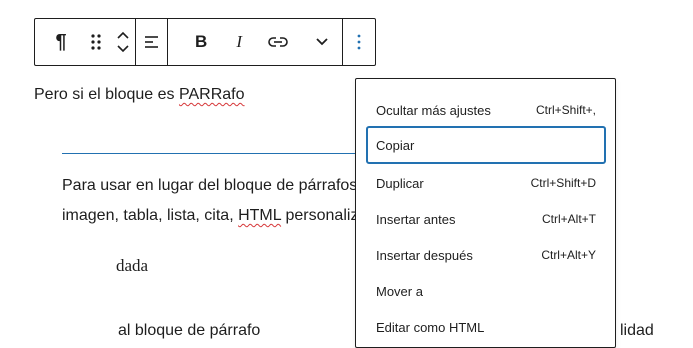 This screenshot has width=693, height=348. What do you see at coordinates (189, 330) in the screenshot?
I see `paragraph-text: al bloque de párrafo` at bounding box center [189, 330].